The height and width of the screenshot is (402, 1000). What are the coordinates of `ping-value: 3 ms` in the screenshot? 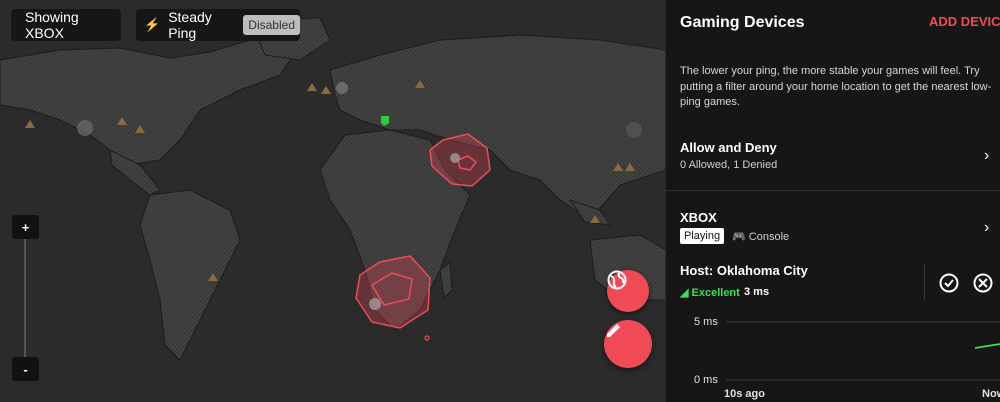 It's located at (757, 292).